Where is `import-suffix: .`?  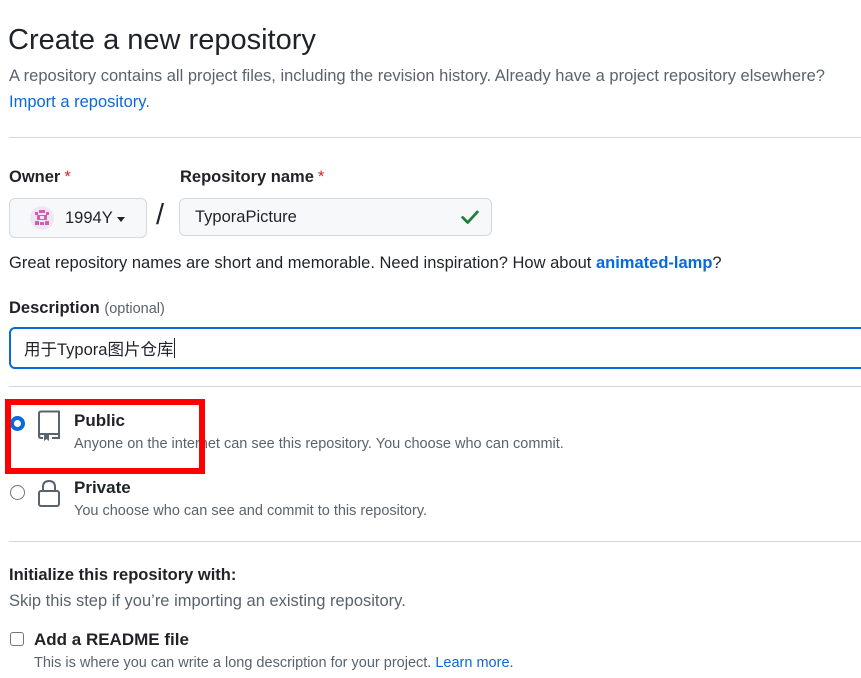
import-suffix: . is located at coordinates (147, 102).